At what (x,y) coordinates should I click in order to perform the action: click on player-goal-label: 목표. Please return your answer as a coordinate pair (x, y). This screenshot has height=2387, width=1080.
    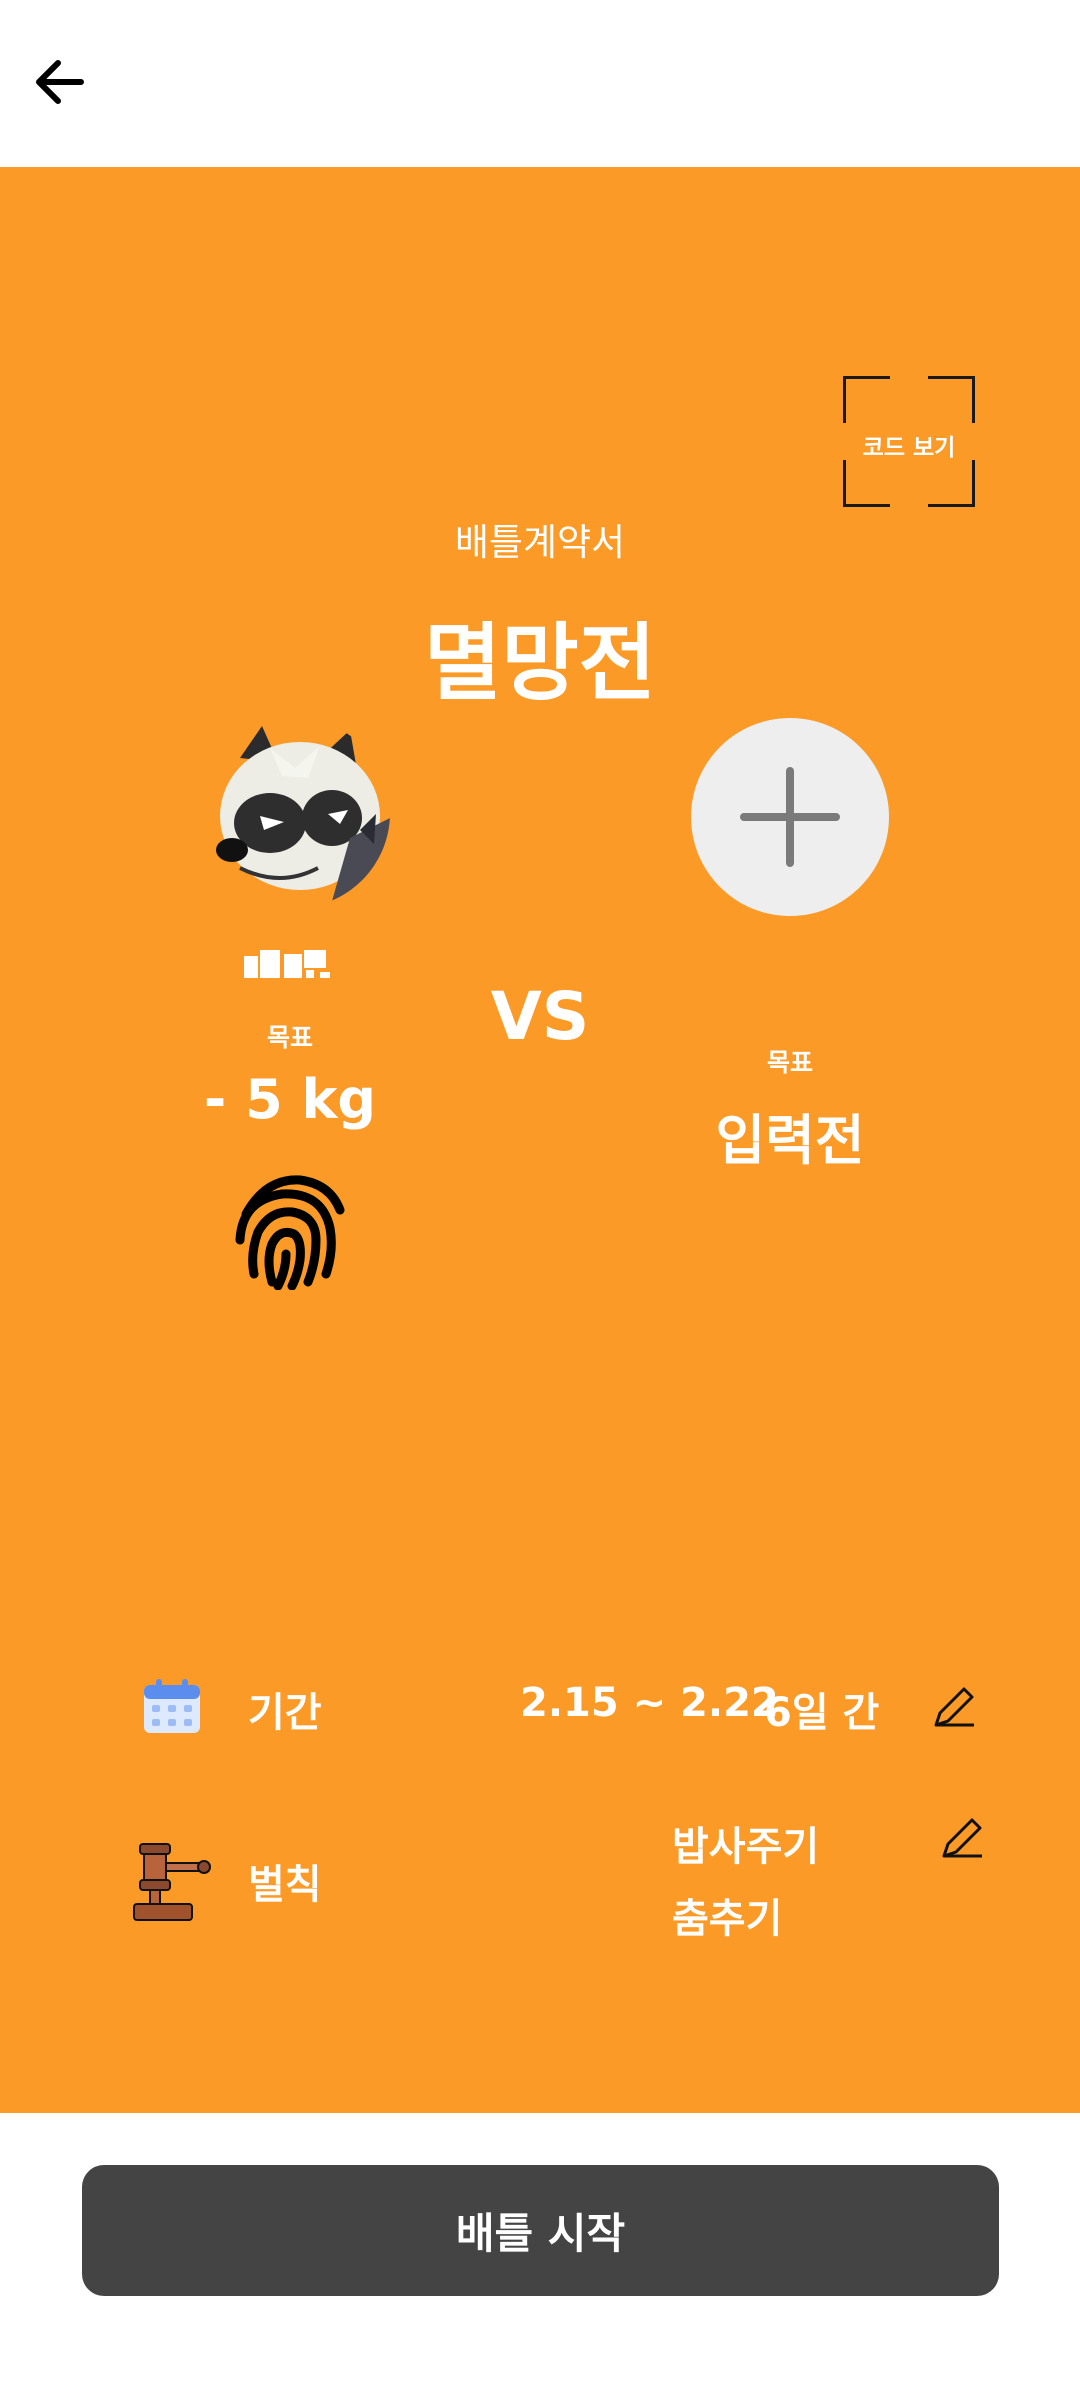
    Looking at the image, I should click on (289, 1037).